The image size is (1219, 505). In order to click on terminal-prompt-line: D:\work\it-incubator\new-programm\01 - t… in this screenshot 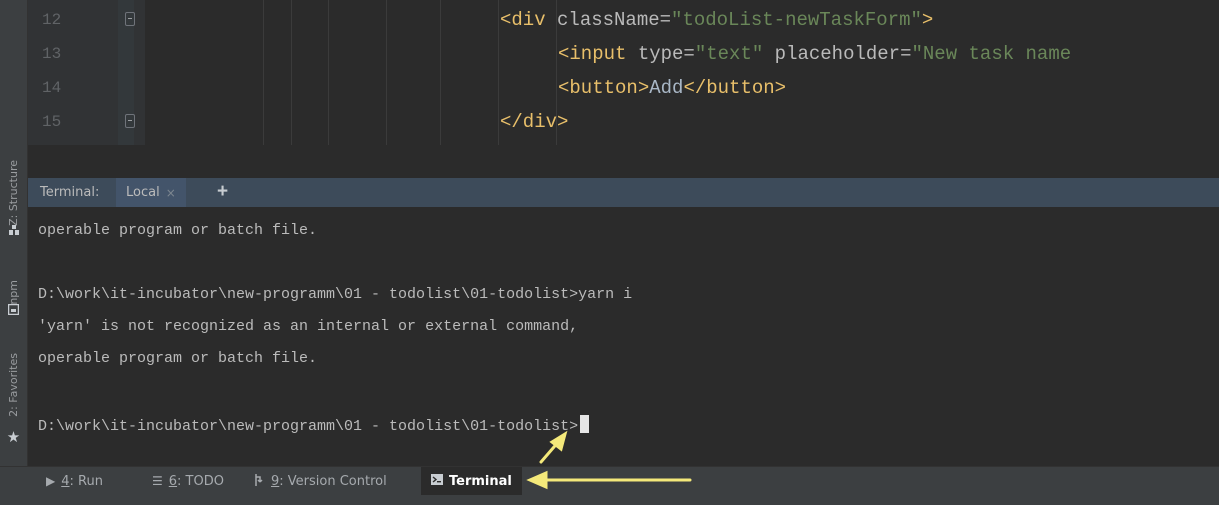, I will do `click(314, 425)`.